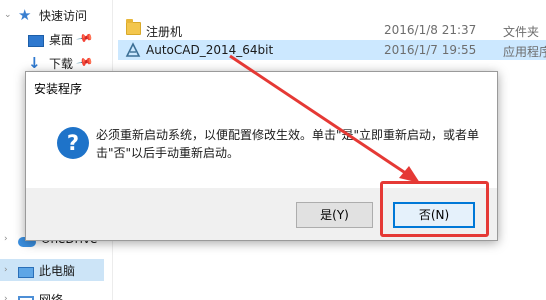 This screenshot has height=300, width=546. I want to click on nav-item-label: 快速访问, so click(63, 15).